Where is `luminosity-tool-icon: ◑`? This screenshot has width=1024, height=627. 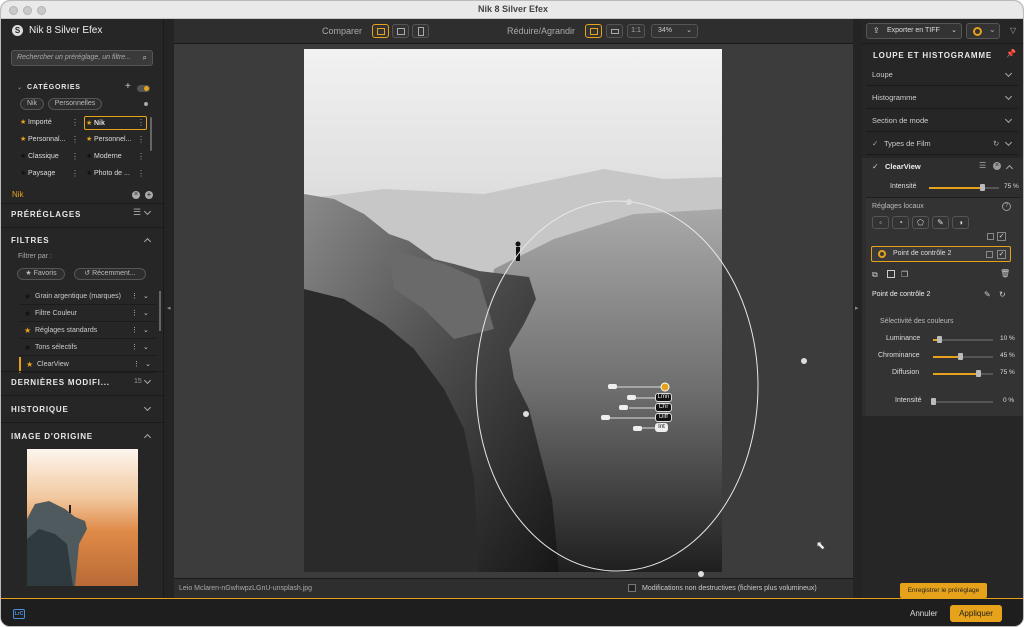
luminosity-tool-icon: ◑ is located at coordinates (960, 222).